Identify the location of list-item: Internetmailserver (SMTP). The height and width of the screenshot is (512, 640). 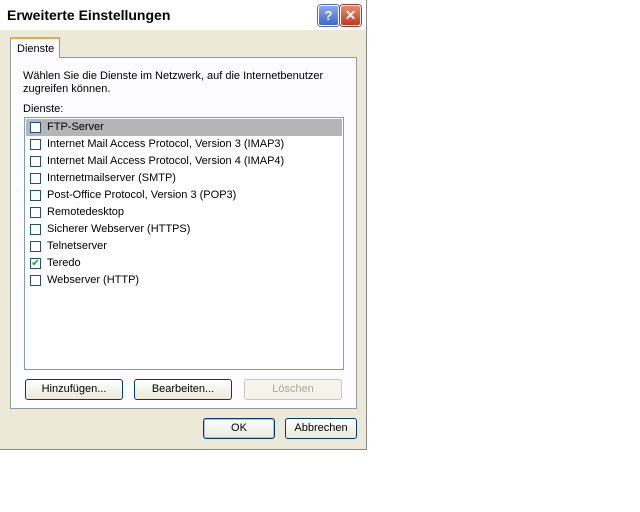
(184, 178).